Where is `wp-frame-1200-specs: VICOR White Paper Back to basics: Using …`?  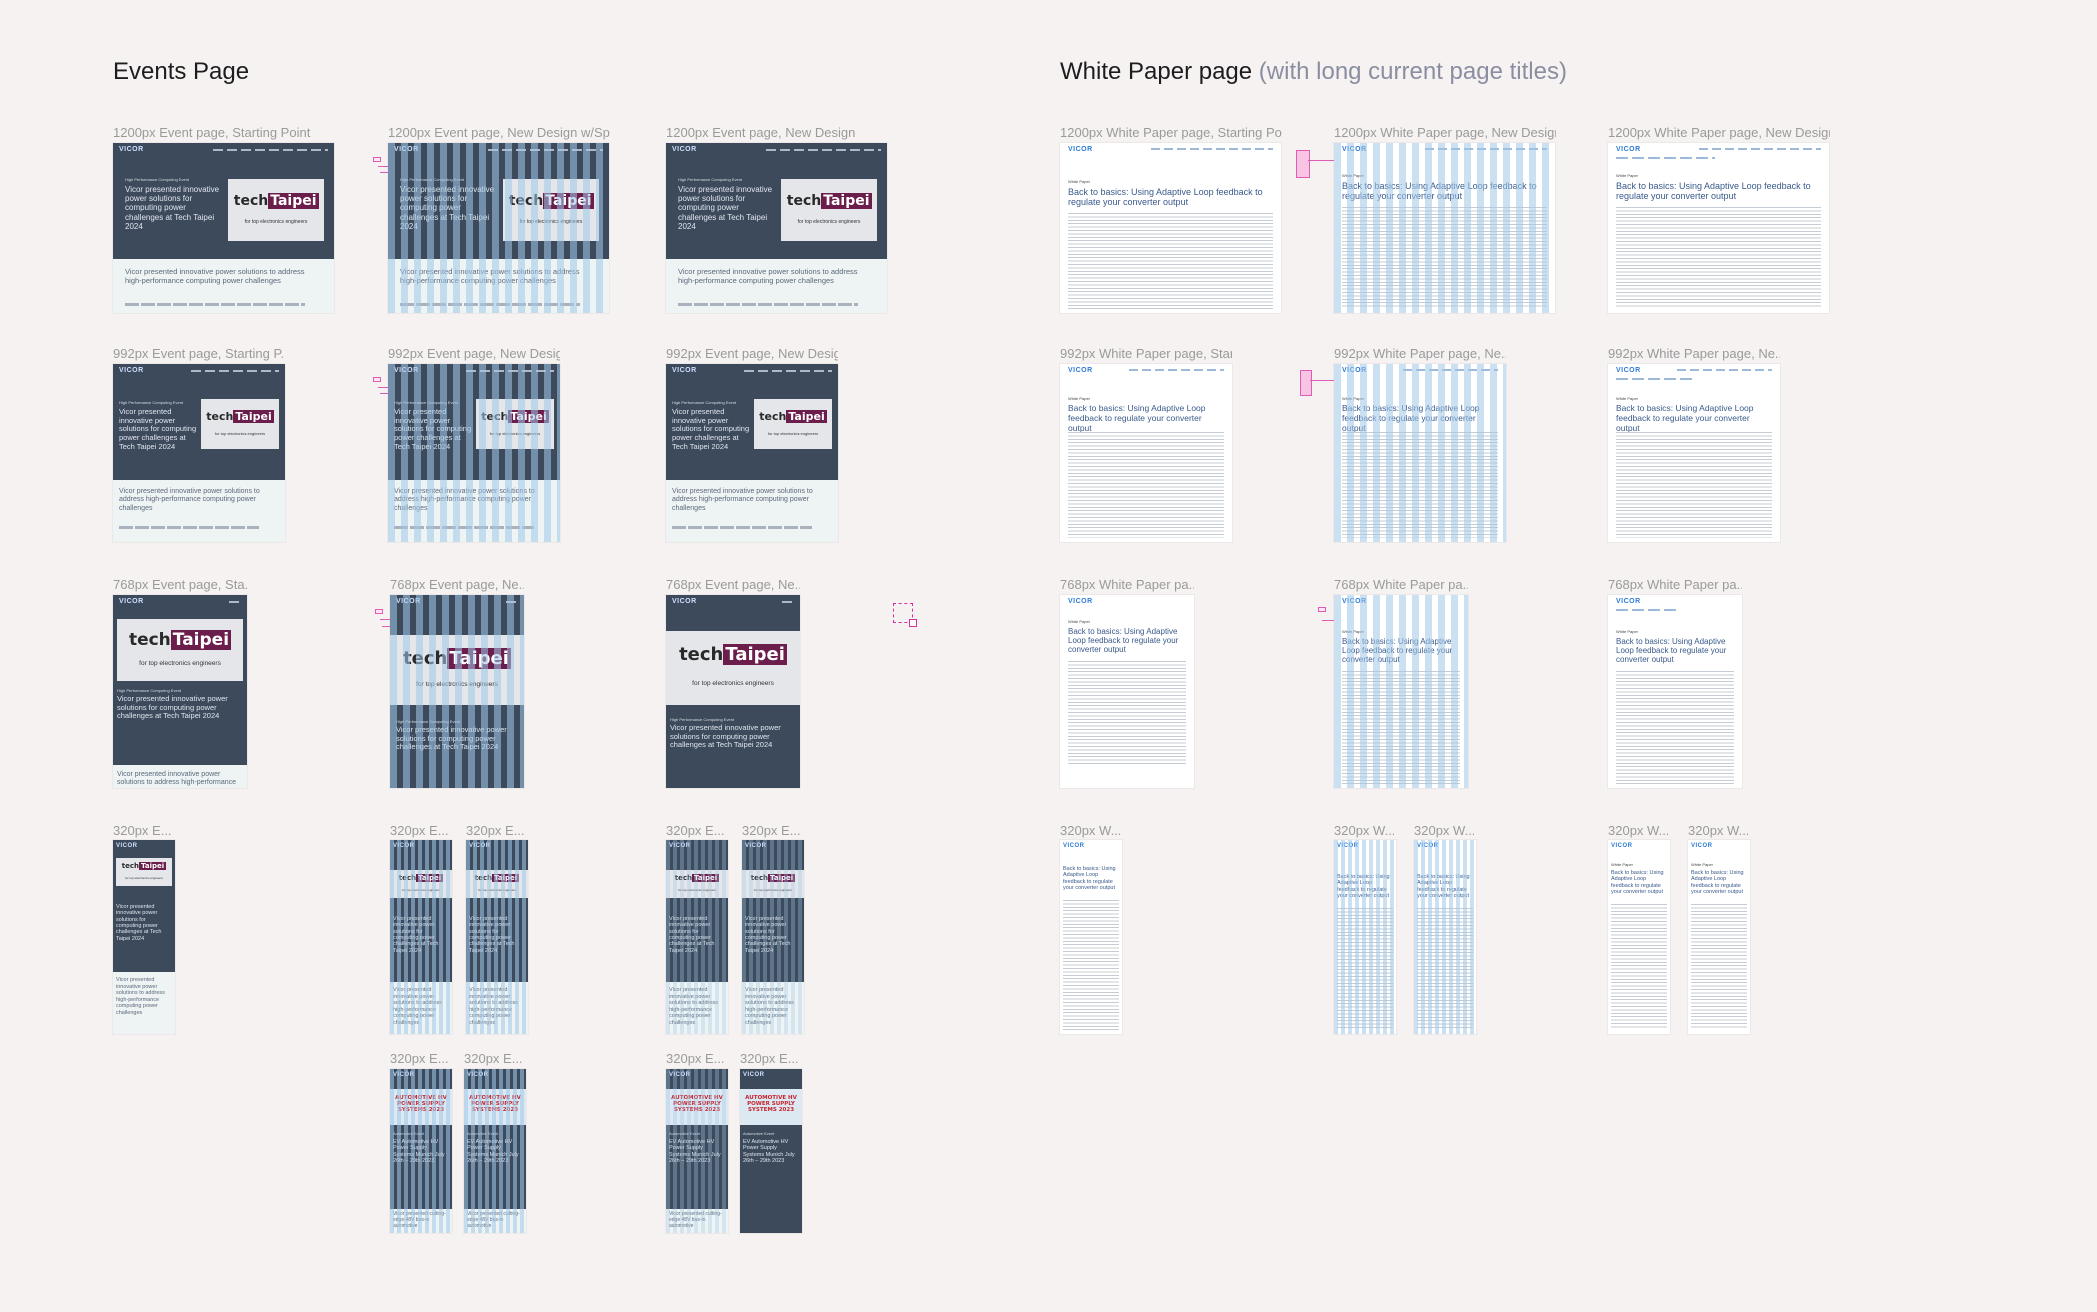 wp-frame-1200-specs: VICOR White Paper Back to basics: Using … is located at coordinates (1444, 228).